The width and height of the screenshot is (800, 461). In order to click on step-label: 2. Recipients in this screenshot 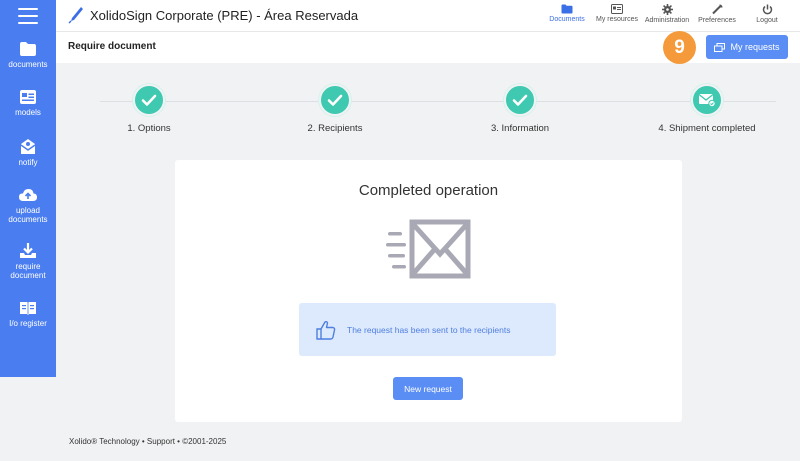, I will do `click(335, 128)`.